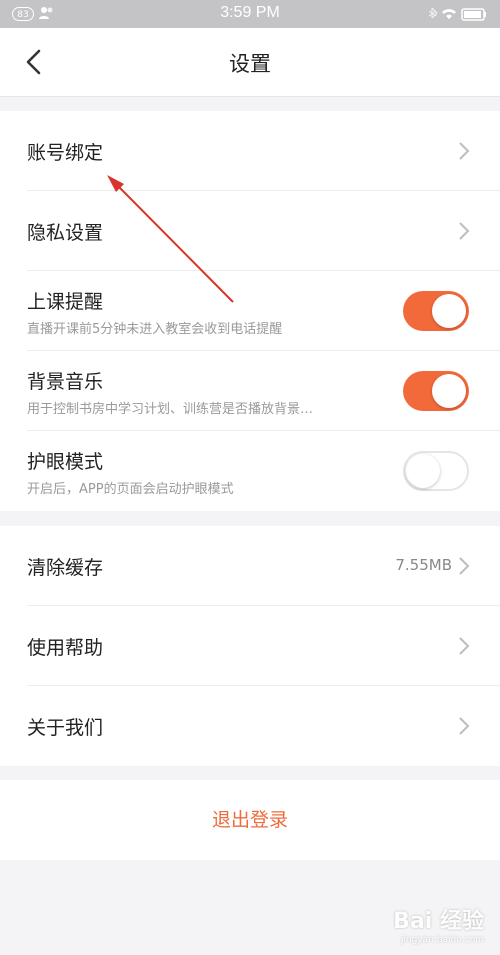 The width and height of the screenshot is (500, 955). Describe the element at coordinates (65, 382) in the screenshot. I see `row-label: 背景音乐` at that location.